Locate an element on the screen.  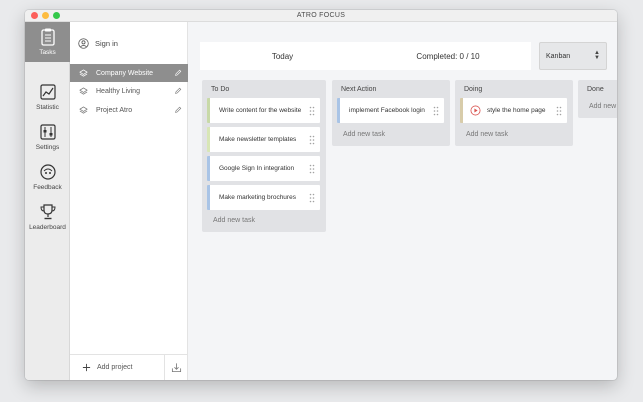
task-label: Google Sign In integration is located at coordinates (257, 168).